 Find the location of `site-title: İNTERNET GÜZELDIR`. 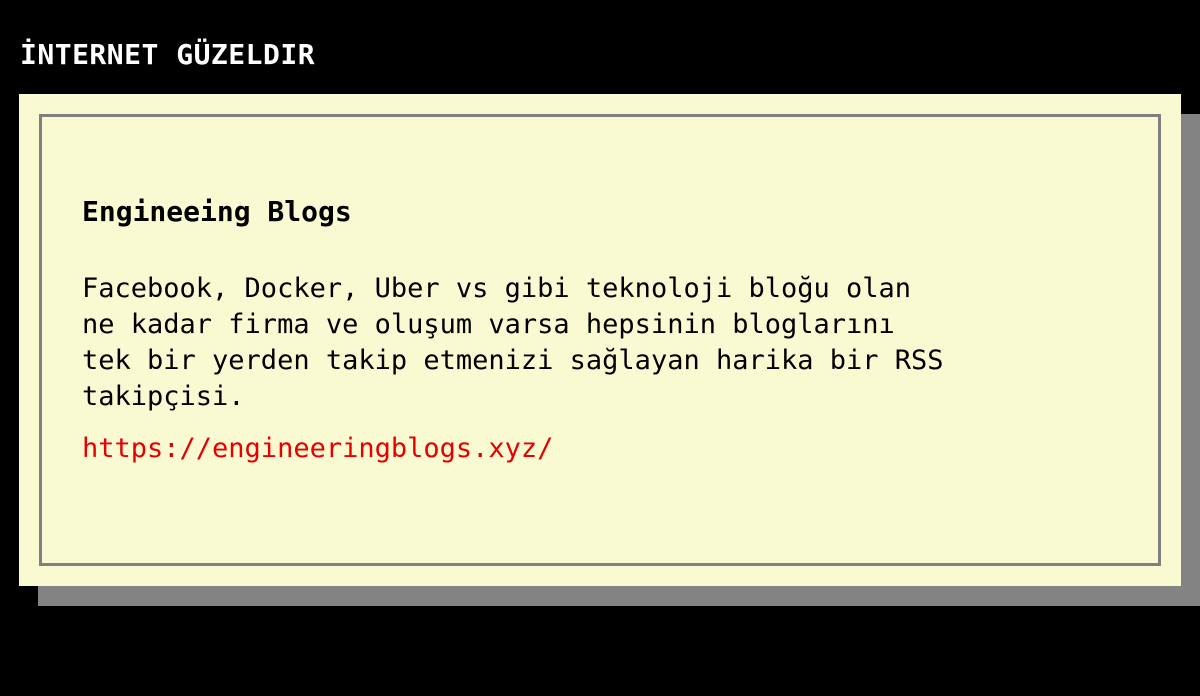

site-title: İNTERNET GÜZELDIR is located at coordinates (168, 54).